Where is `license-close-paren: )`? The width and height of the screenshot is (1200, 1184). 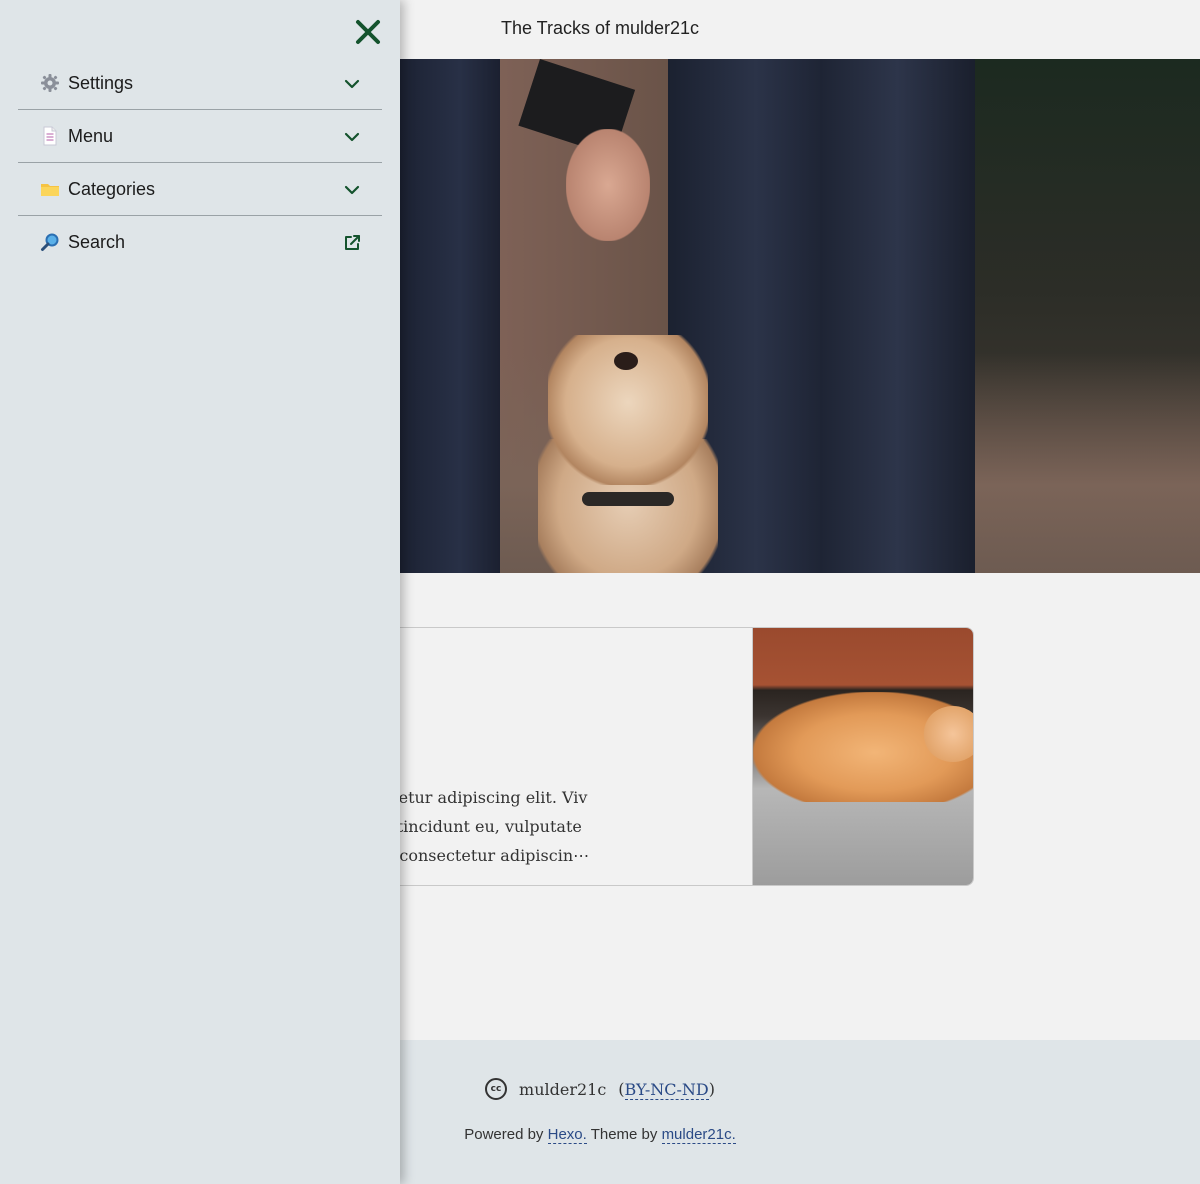
license-close-paren: ) is located at coordinates (711, 1089).